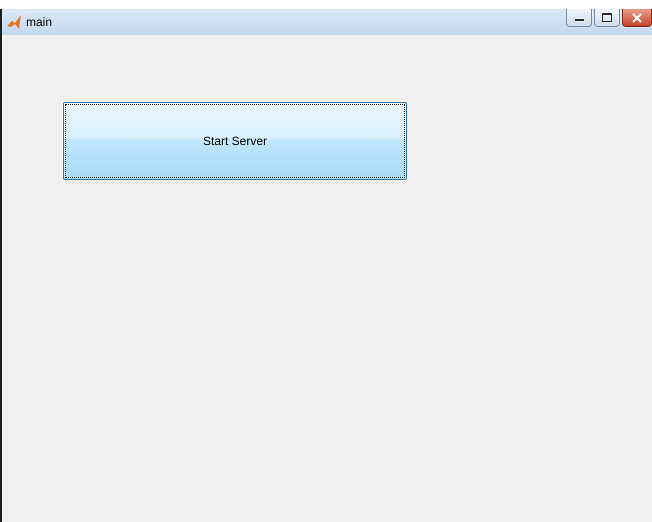  I want to click on maximize-button, so click(607, 18).